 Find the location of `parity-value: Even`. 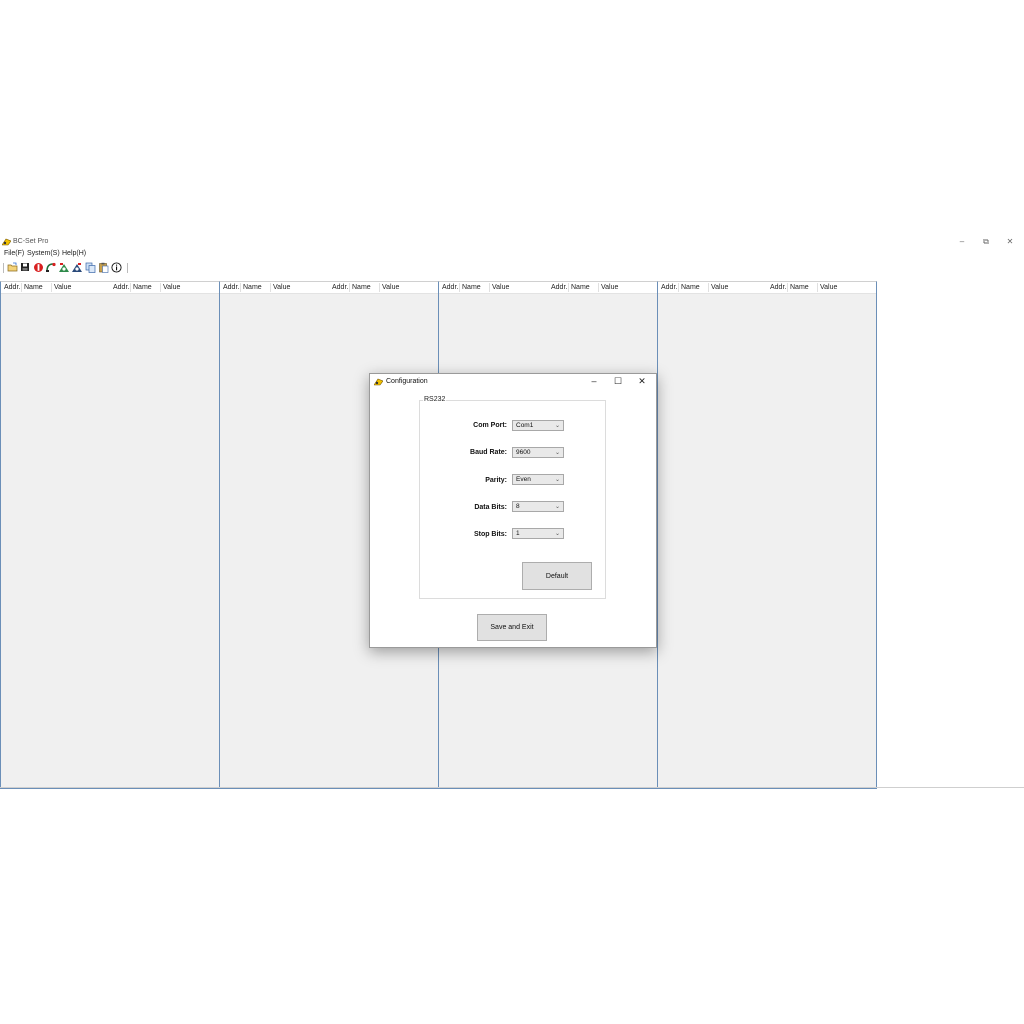

parity-value: Even is located at coordinates (523, 479).